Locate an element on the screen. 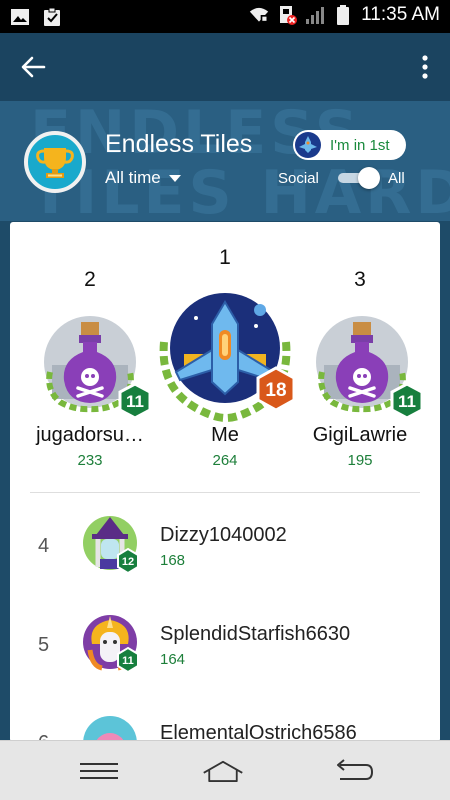  list-rank: 4 is located at coordinates (44, 546).